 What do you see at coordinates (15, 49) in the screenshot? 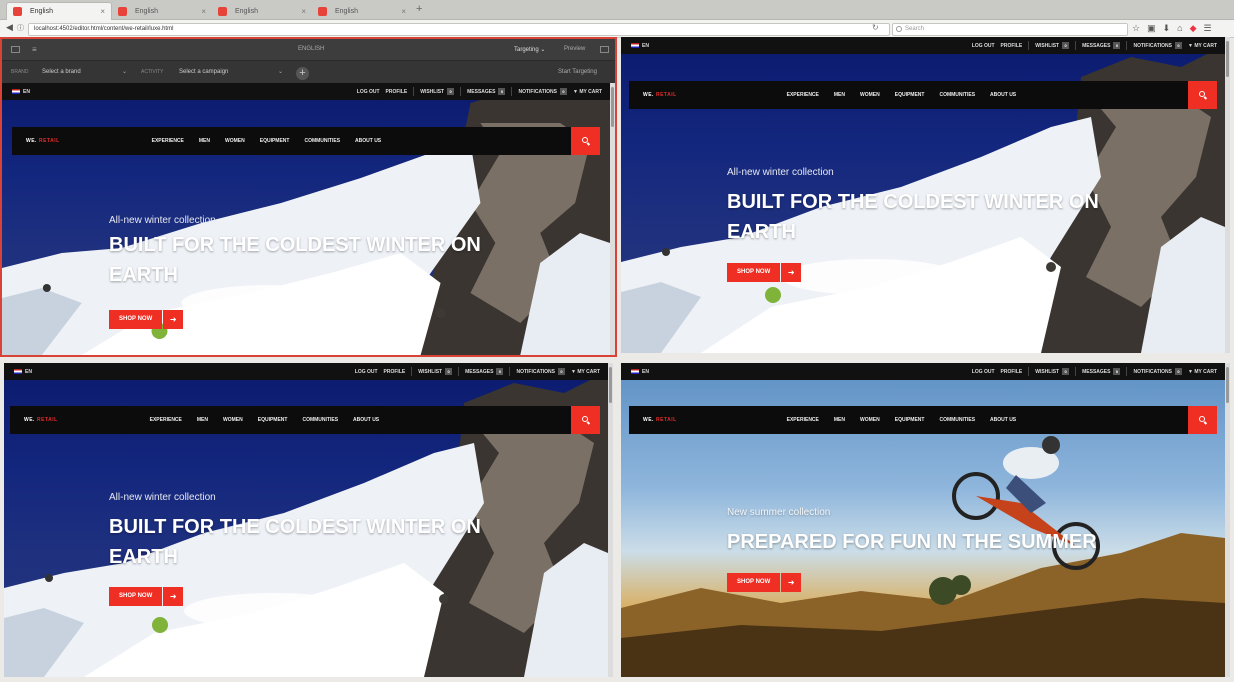
I see `side-panel-icon` at bounding box center [15, 49].